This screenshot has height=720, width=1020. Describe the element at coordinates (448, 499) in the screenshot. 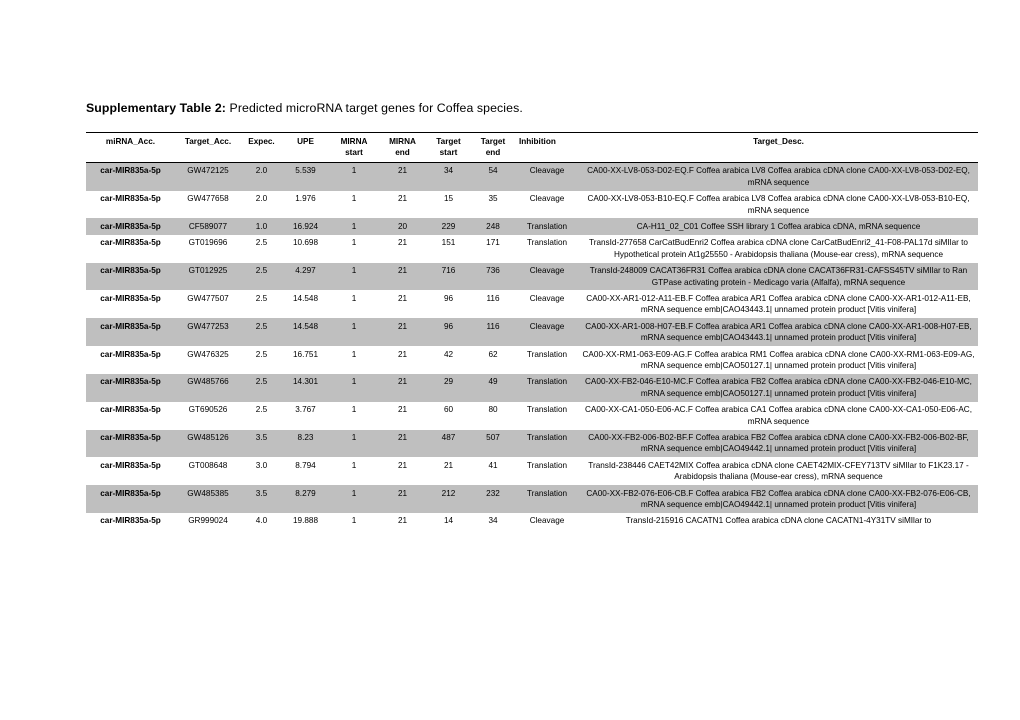

I see `cell-target-start: 212` at that location.